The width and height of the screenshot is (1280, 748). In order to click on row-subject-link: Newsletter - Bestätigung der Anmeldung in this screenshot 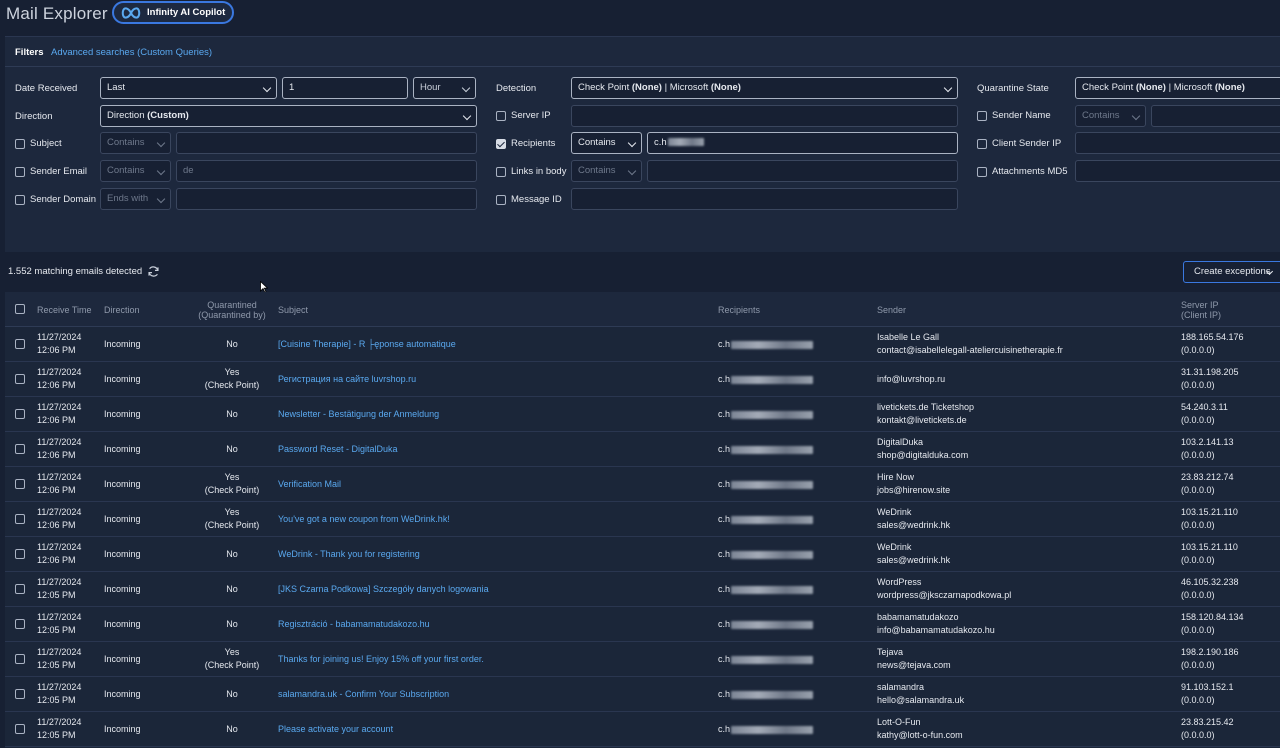, I will do `click(358, 414)`.